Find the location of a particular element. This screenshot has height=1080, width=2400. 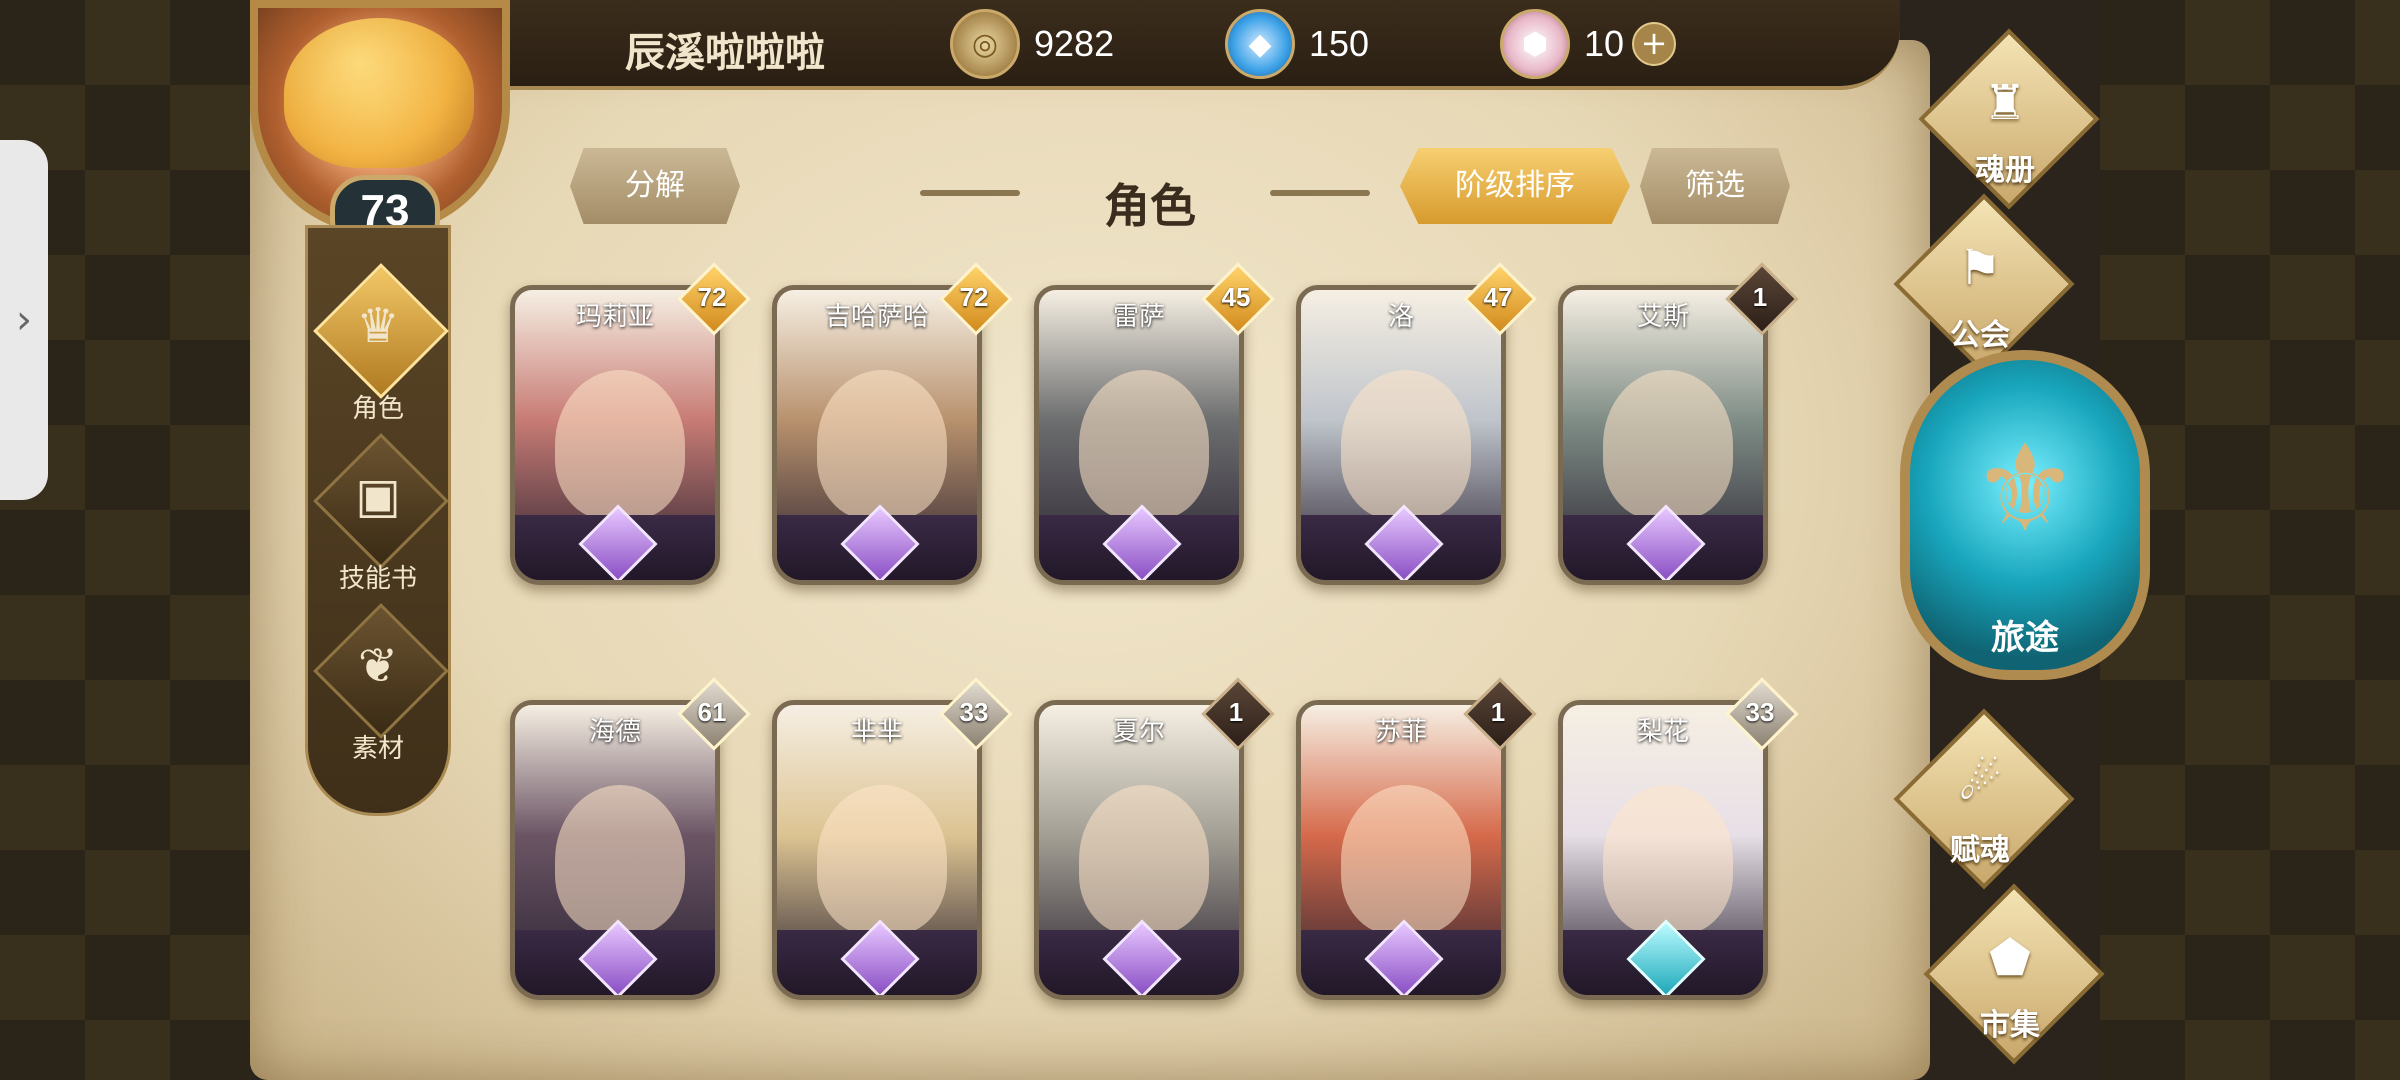

endow-soul-button: ☄ 赋魂 is located at coordinates (1980, 799).